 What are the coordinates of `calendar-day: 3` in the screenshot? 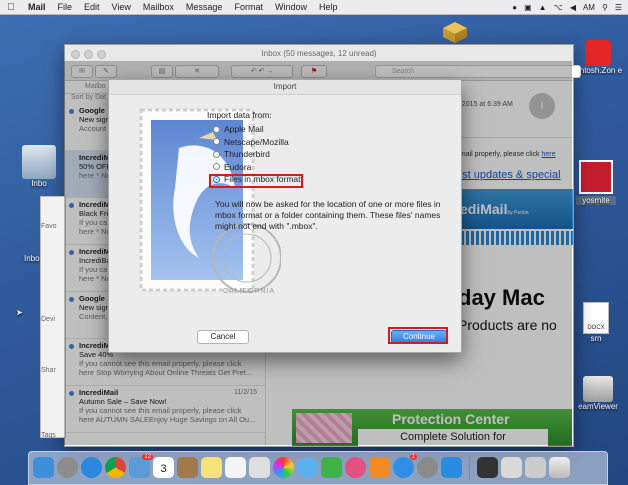 It's located at (163, 469).